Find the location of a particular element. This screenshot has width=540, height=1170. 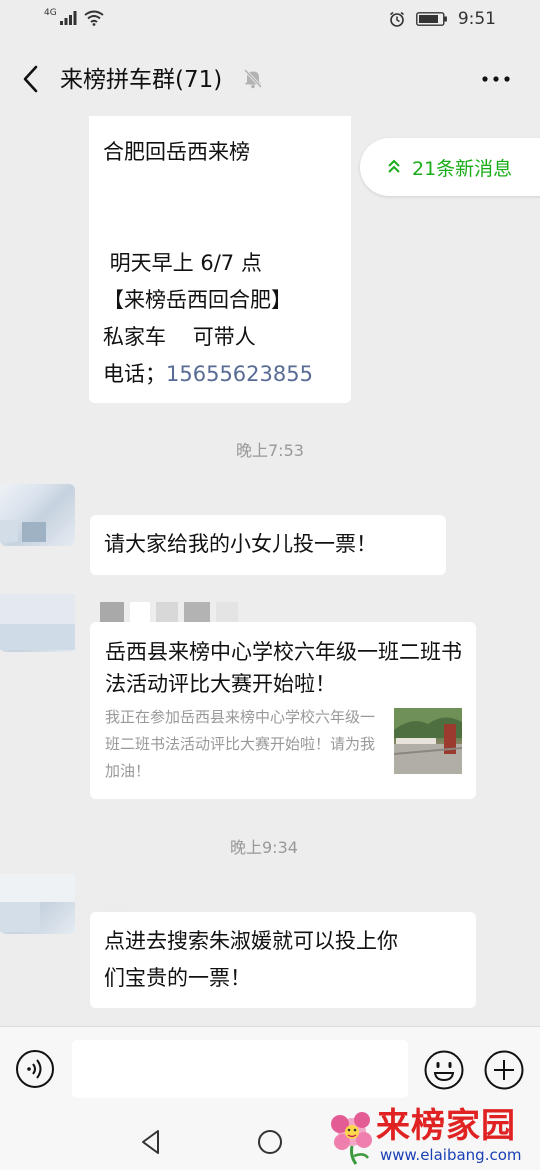

card-description: 我正在参加岳西县来榜中心学校六年级一班二班书法活动评比大赛开始啦！请为我加油！ is located at coordinates (240, 744).